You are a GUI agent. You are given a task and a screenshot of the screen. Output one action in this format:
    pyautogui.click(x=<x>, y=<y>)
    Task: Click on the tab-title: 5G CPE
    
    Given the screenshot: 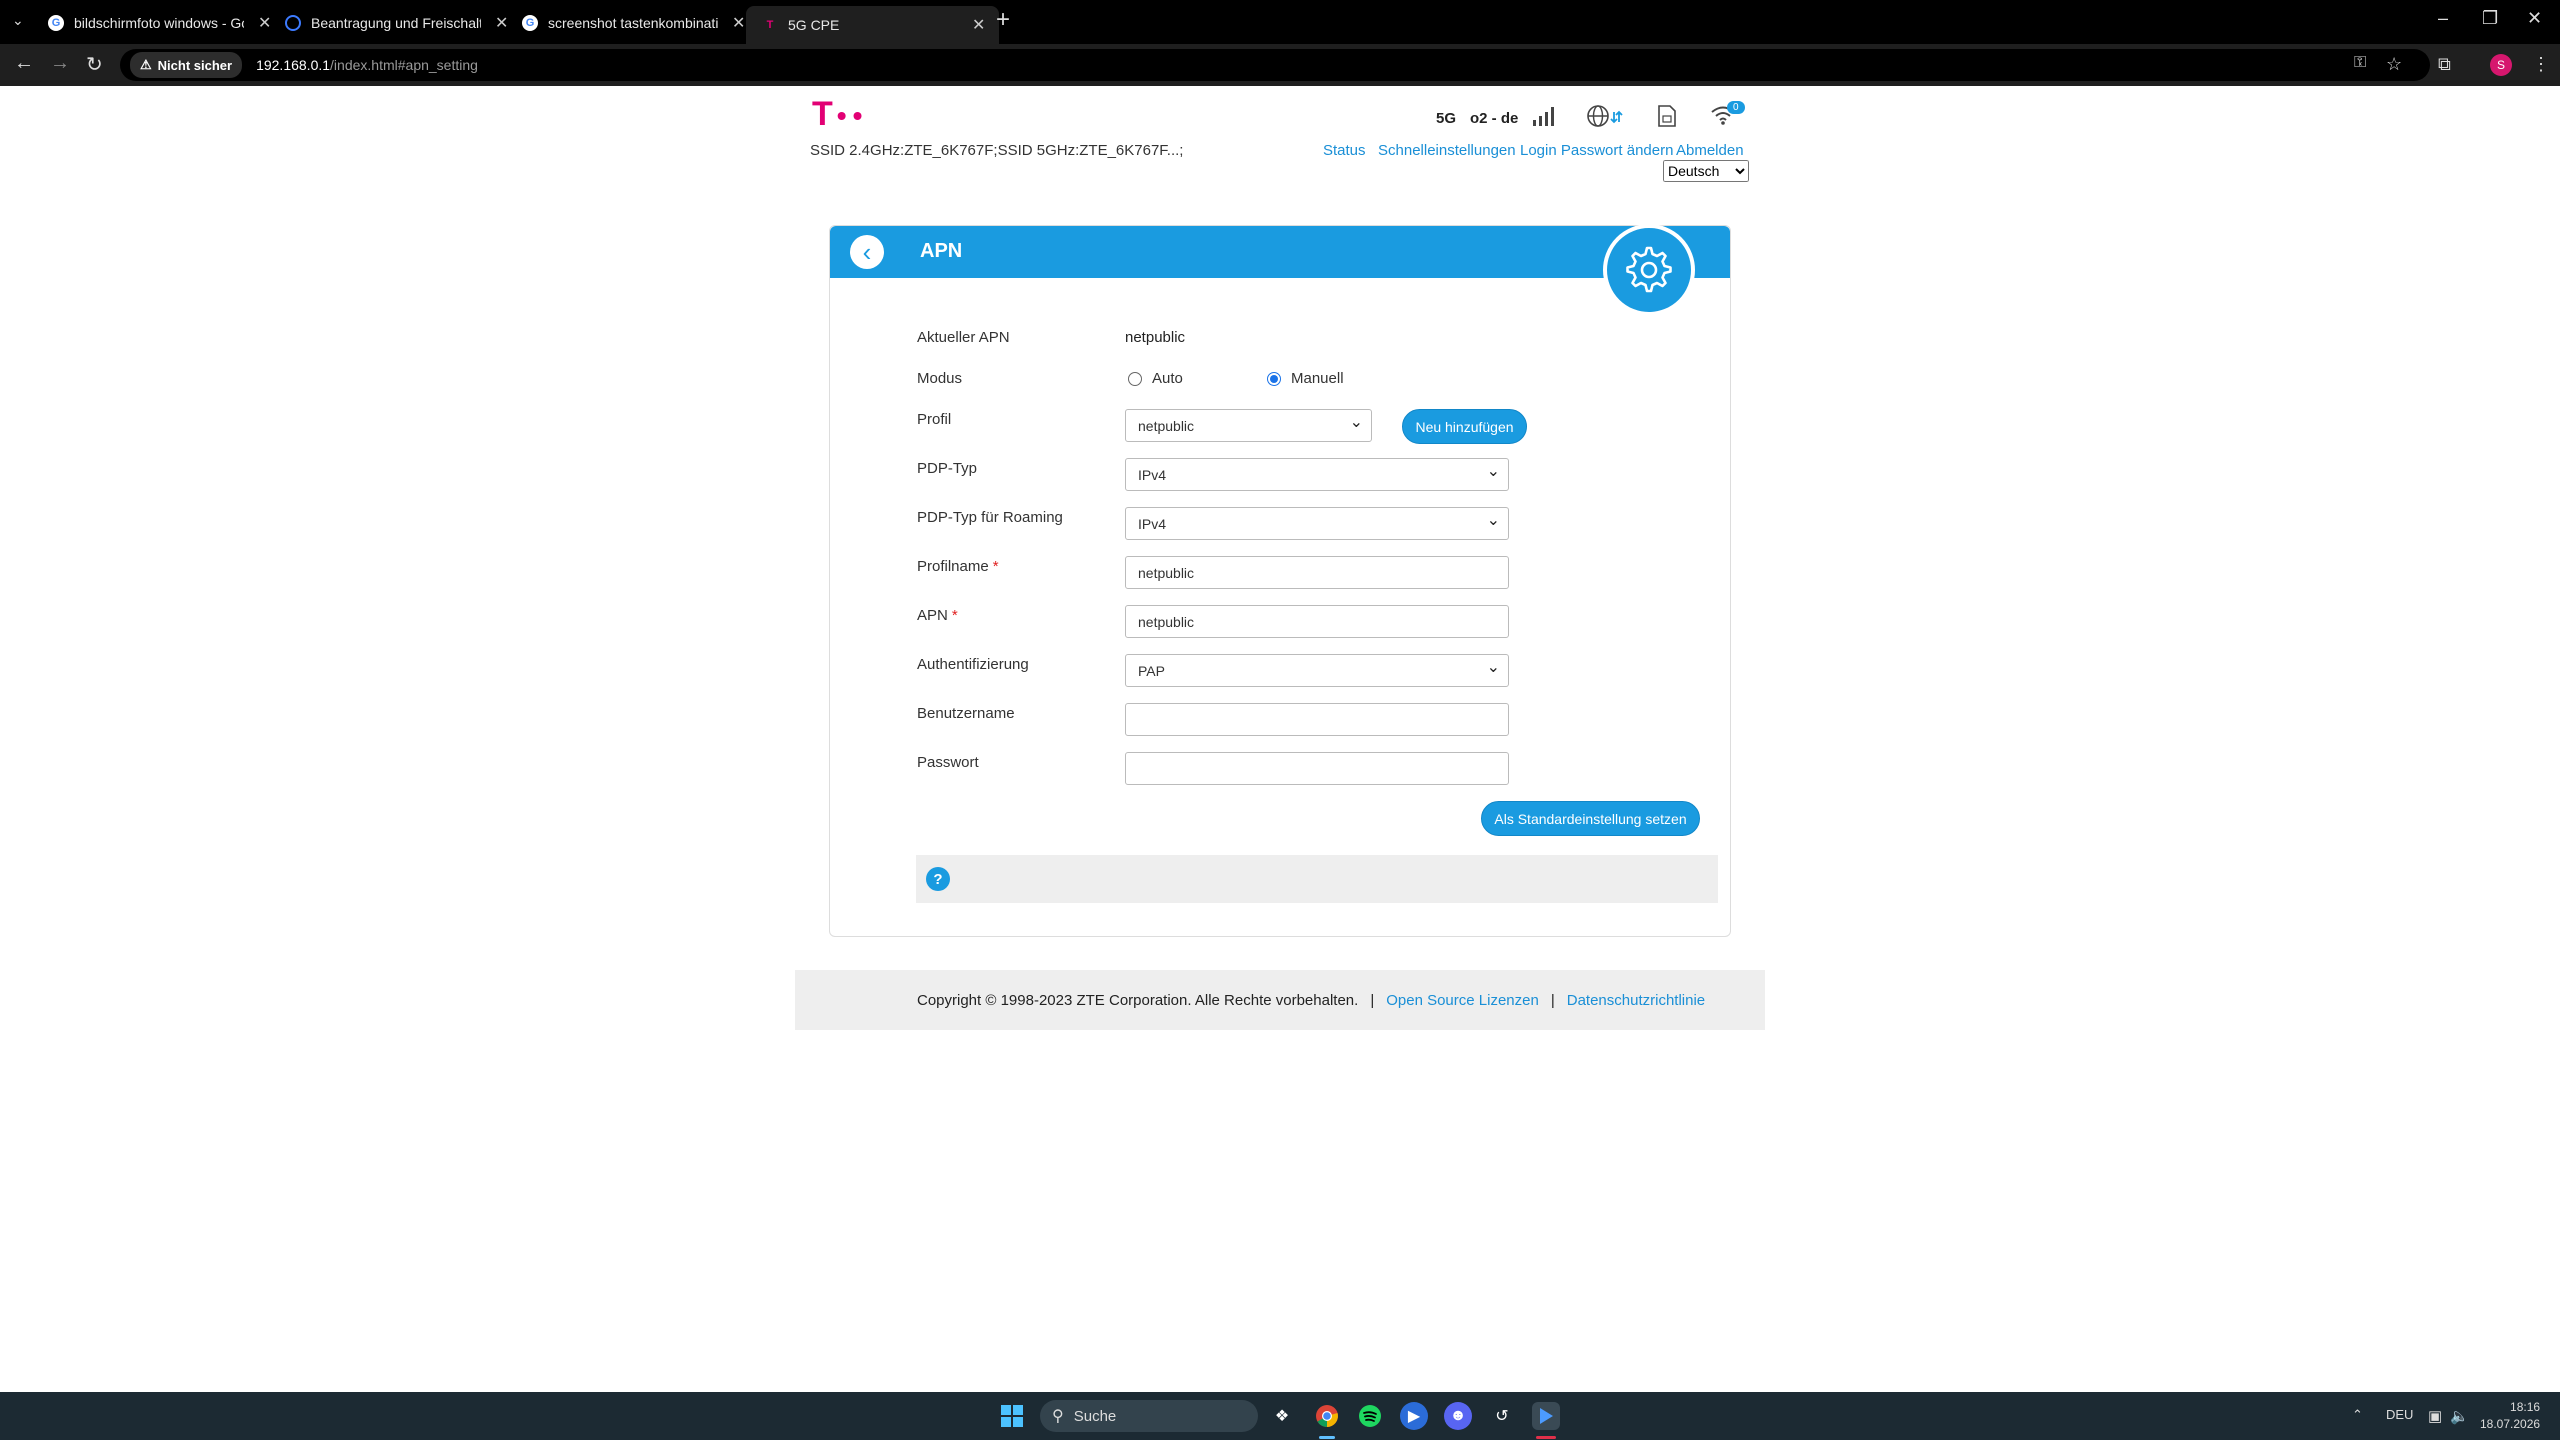 What is the action you would take?
    pyautogui.click(x=814, y=25)
    